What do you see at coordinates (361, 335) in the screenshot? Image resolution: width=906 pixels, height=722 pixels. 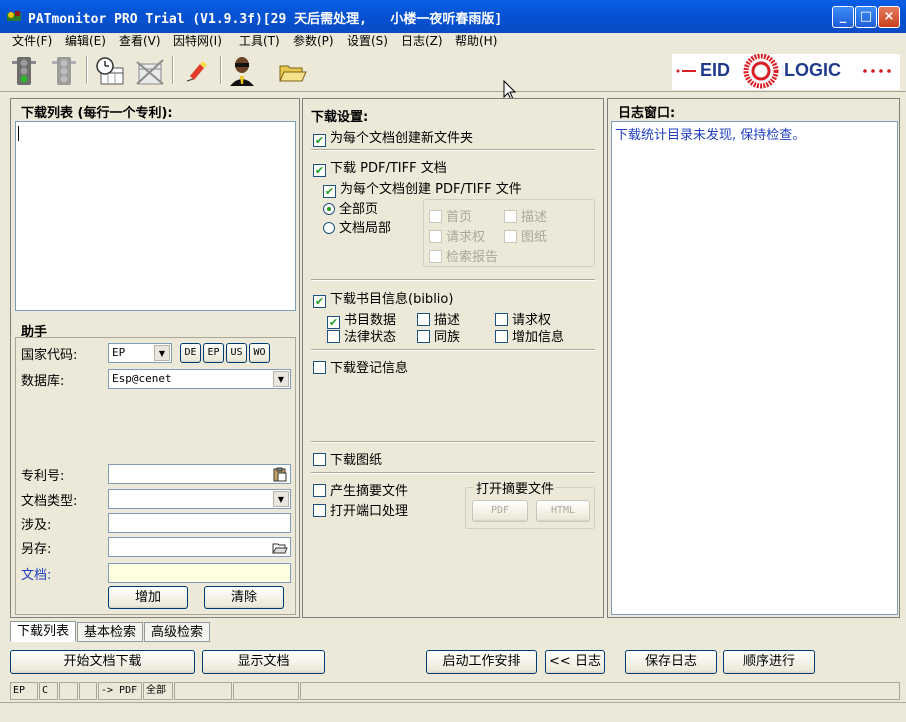 I see `biblio-legal-status-checkbox: 法律状态` at bounding box center [361, 335].